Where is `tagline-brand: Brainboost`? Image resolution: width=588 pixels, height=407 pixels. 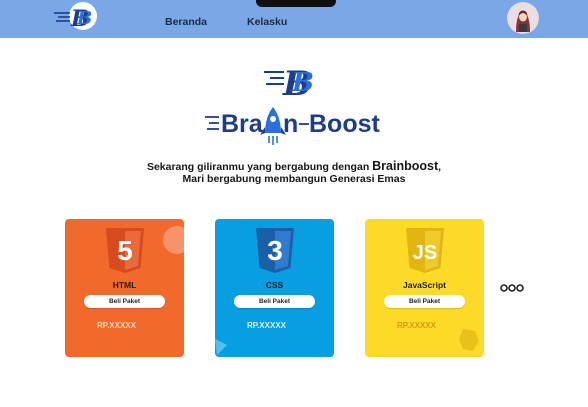
tagline-brand: Brainboost is located at coordinates (405, 166).